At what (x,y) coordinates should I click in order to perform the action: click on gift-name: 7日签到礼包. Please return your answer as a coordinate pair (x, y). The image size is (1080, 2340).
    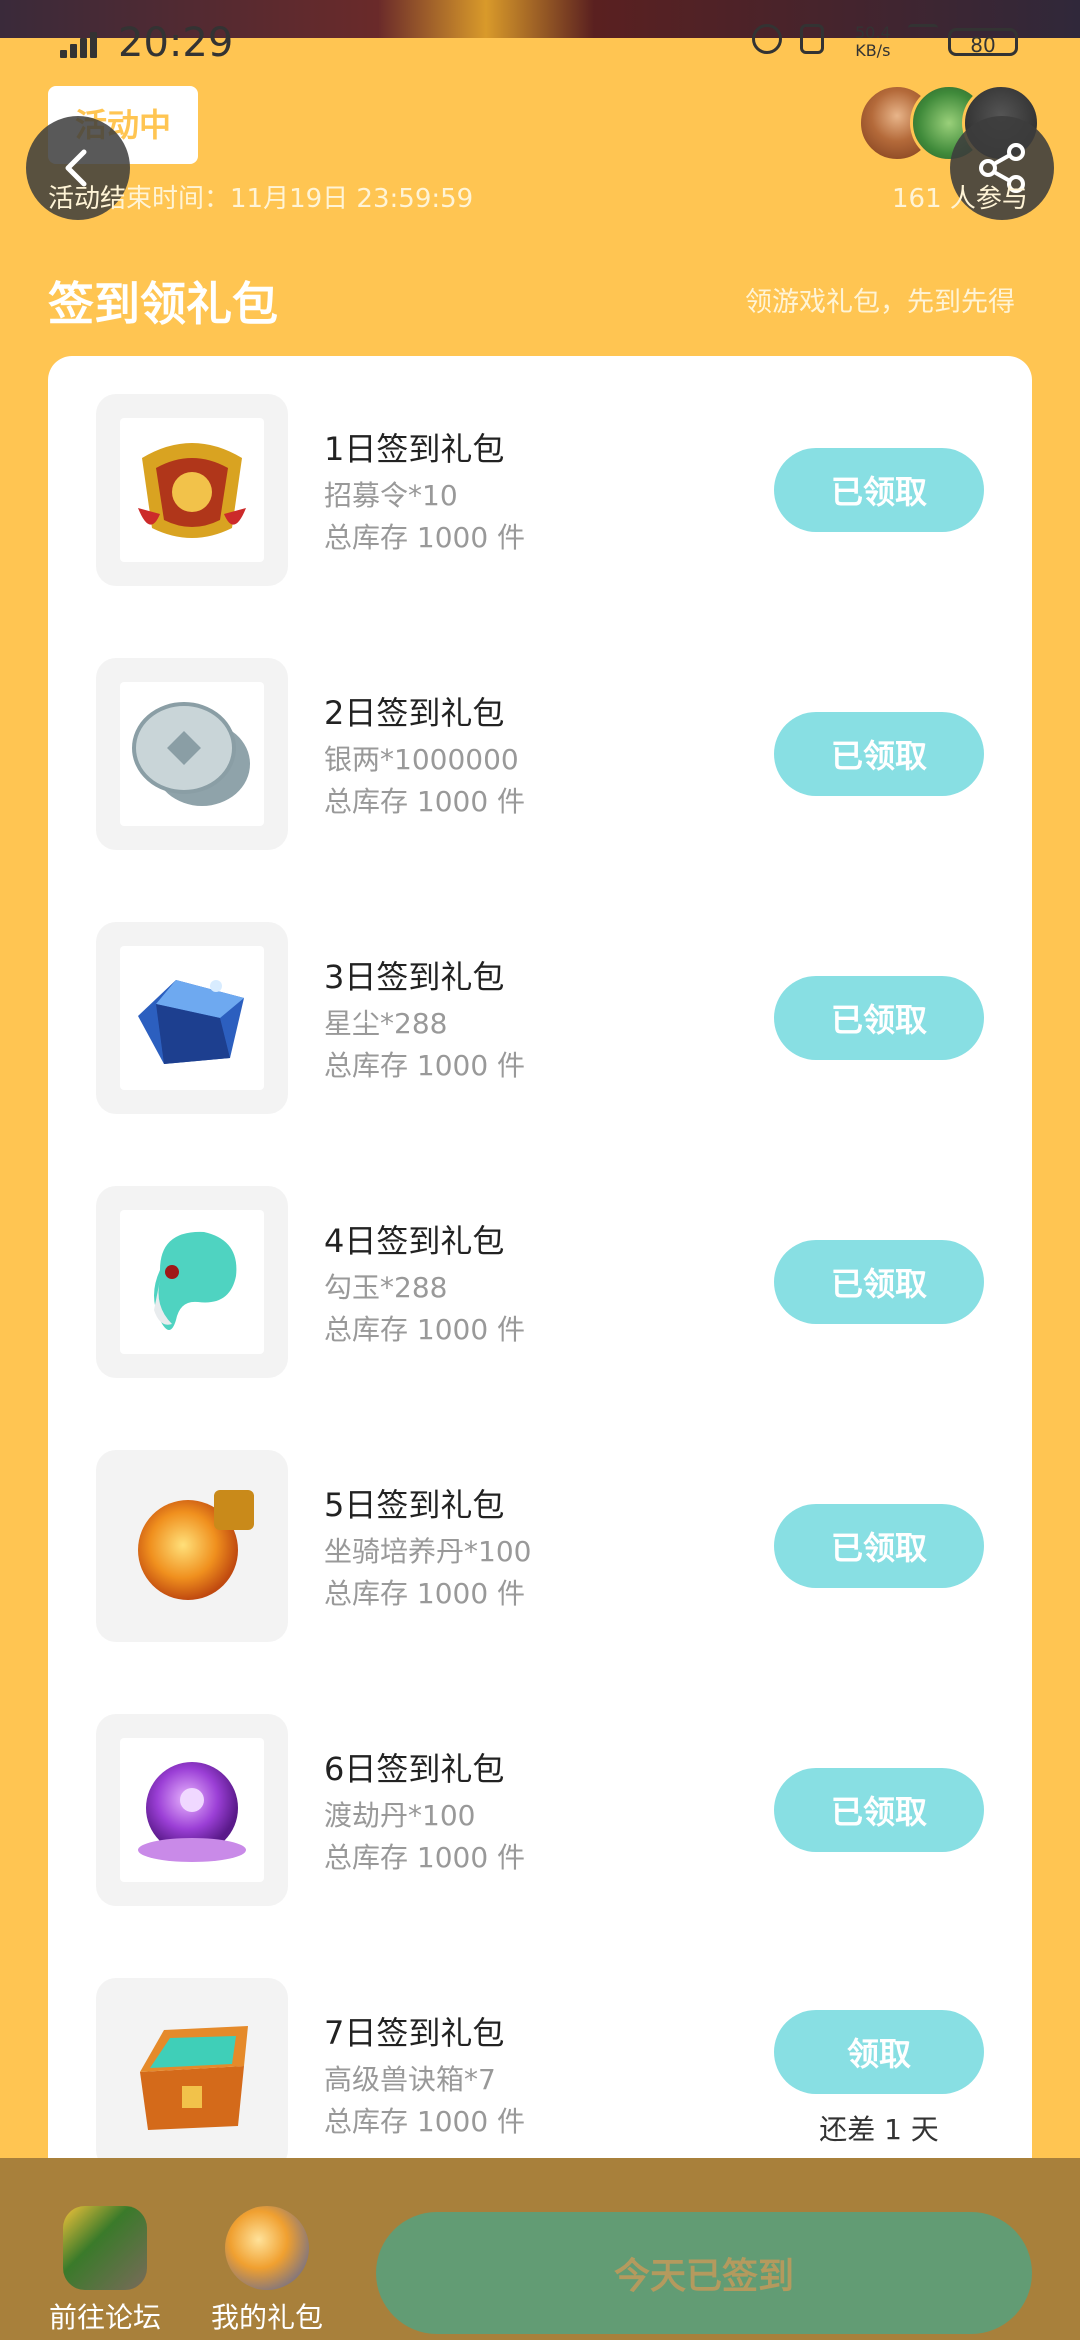
    Looking at the image, I should click on (414, 2033).